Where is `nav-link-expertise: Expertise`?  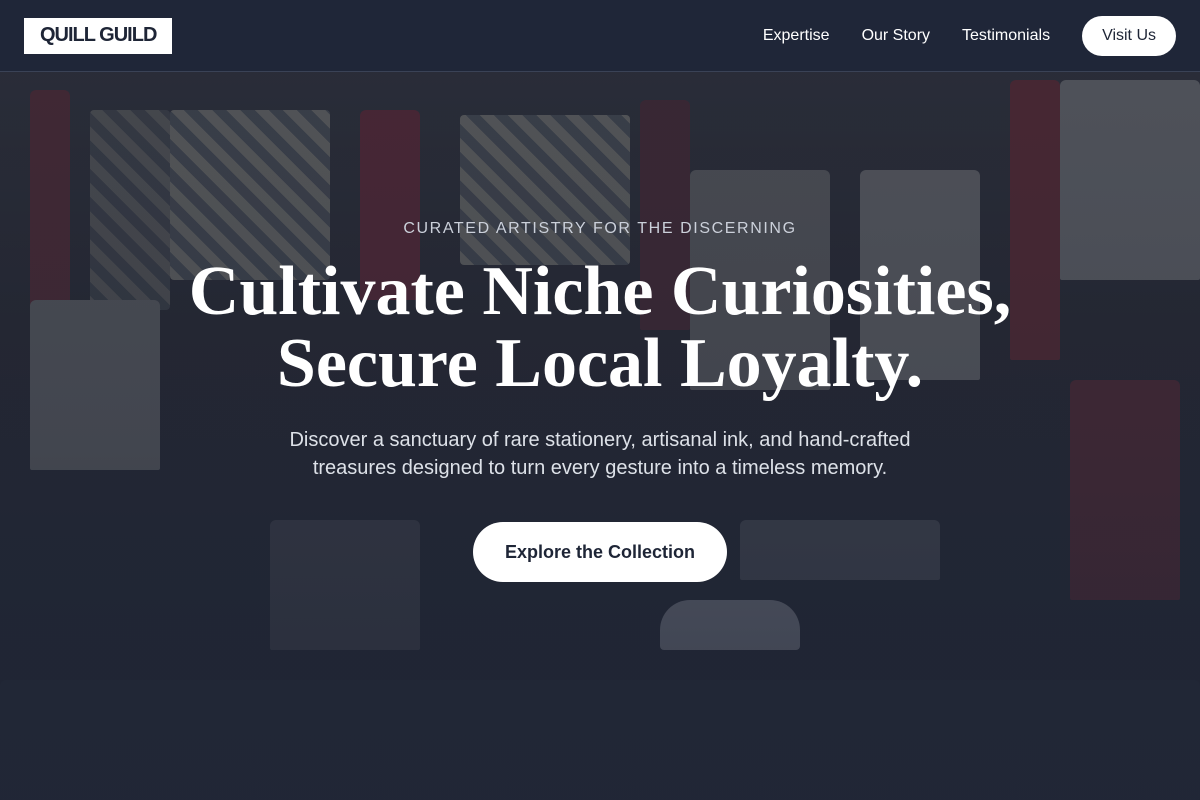
nav-link-expertise: Expertise is located at coordinates (796, 36).